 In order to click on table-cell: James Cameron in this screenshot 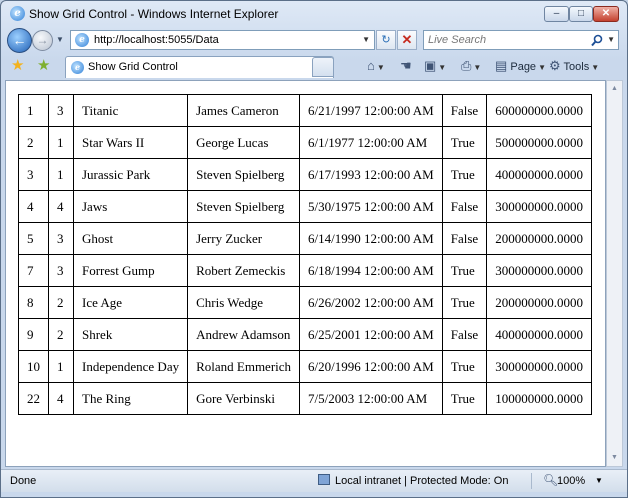, I will do `click(244, 110)`.